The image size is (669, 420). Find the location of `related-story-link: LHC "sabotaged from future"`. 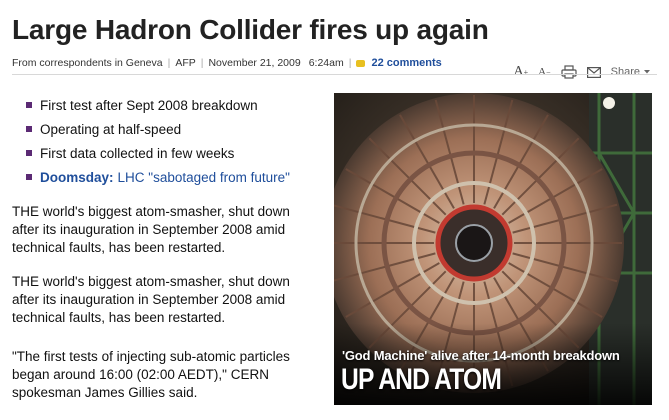

related-story-link: LHC "sabotaged from future" is located at coordinates (204, 177).